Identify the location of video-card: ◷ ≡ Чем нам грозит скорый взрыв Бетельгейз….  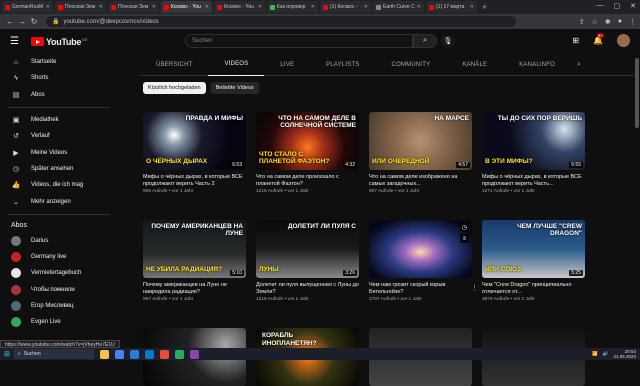
(423, 261).